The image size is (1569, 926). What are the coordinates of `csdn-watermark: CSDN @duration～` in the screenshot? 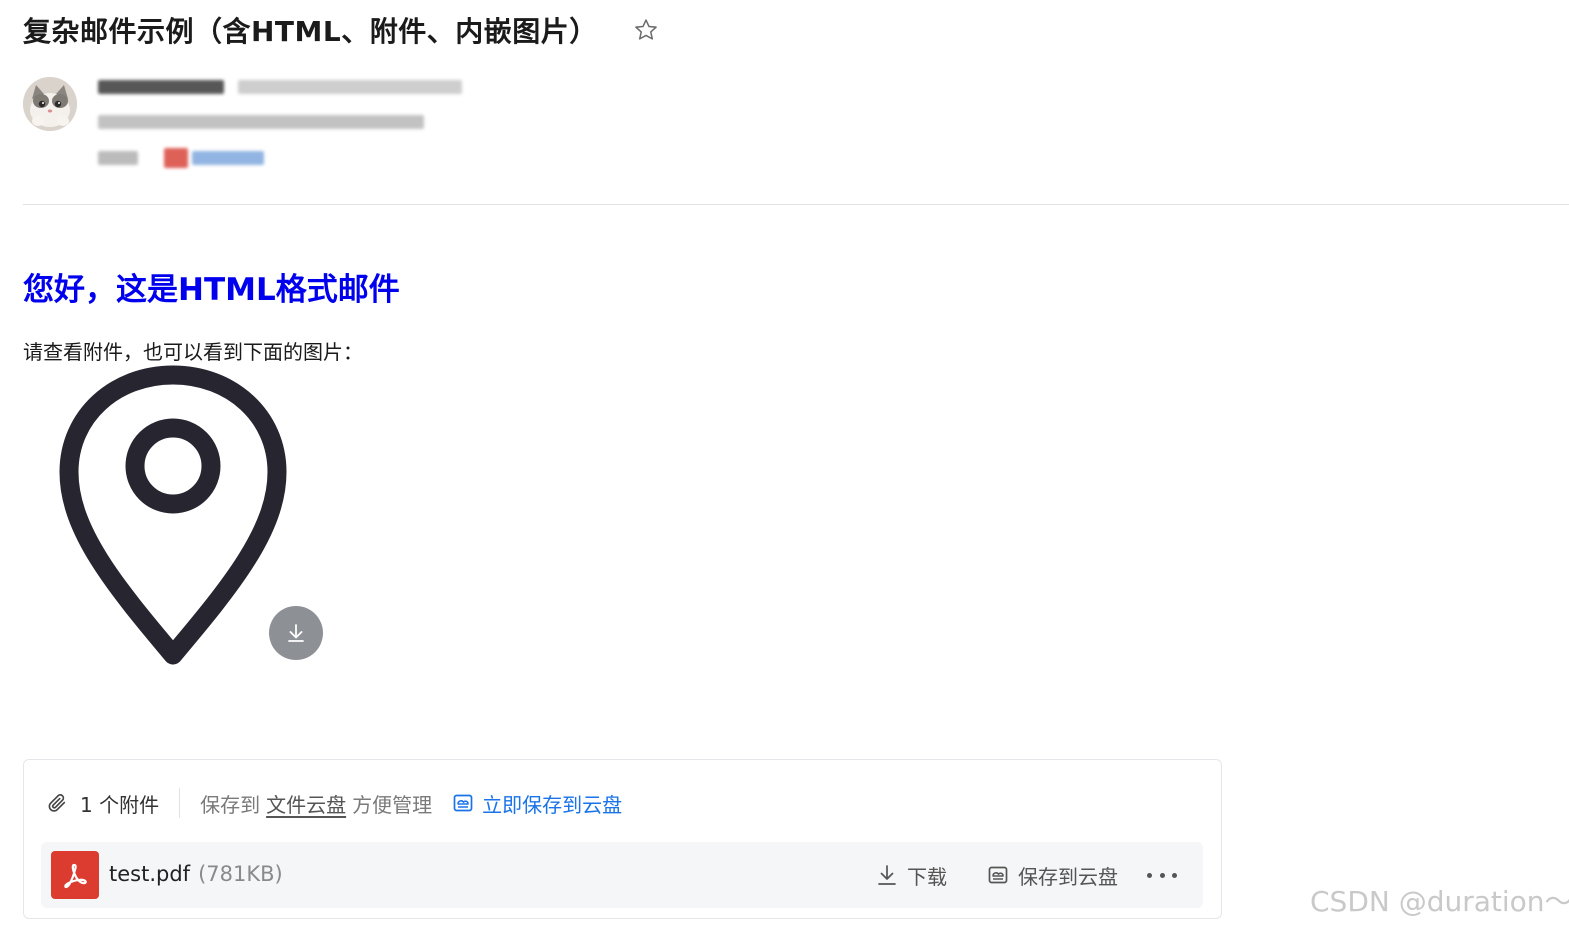 It's located at (1439, 901).